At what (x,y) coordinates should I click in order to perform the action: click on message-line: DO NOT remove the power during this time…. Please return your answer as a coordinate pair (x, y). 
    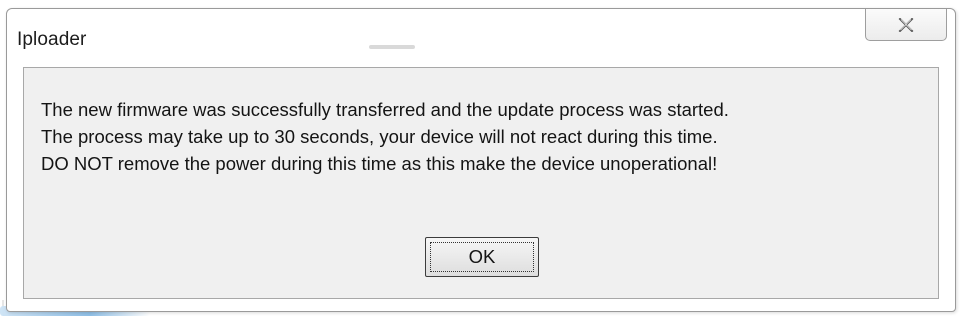
    Looking at the image, I should click on (379, 163).